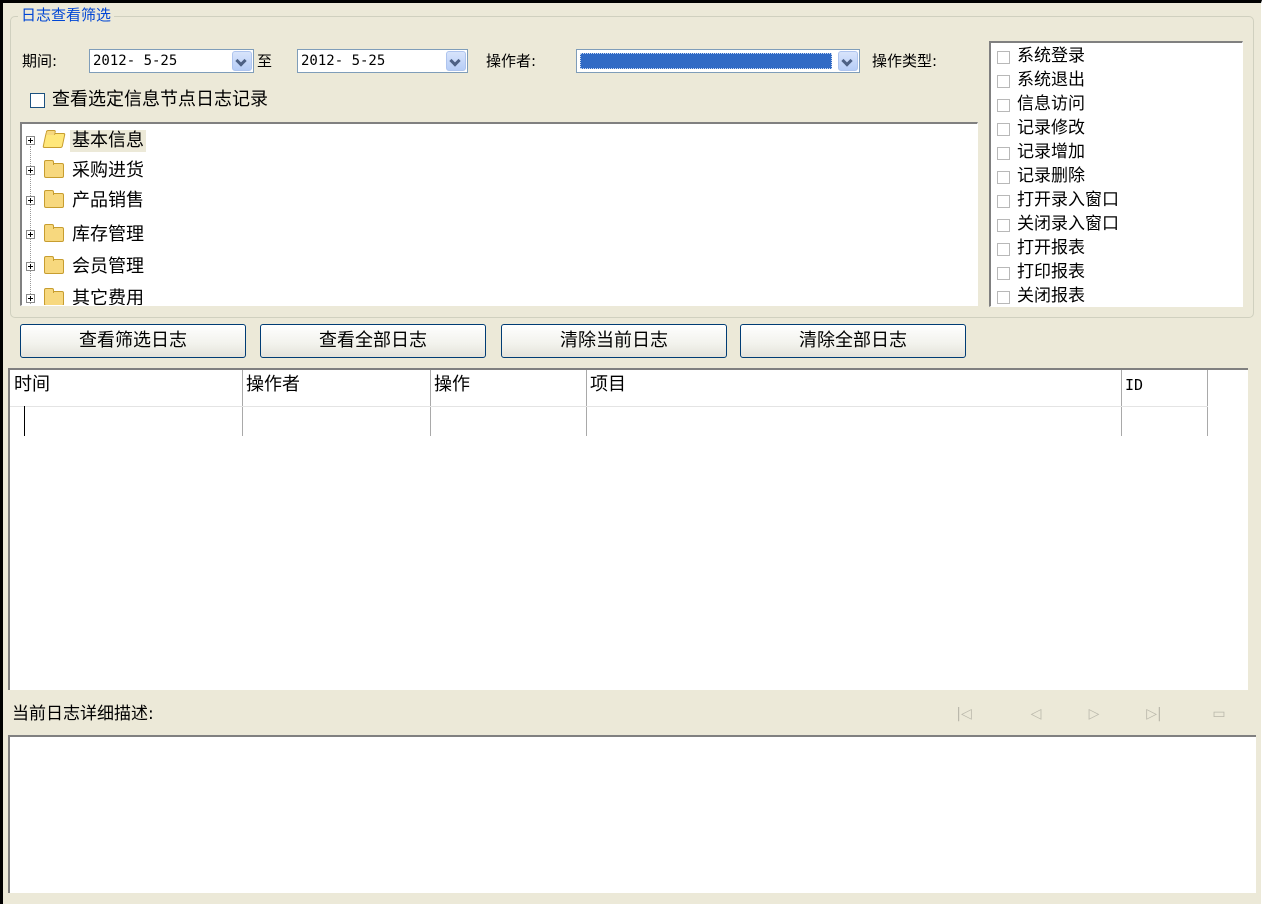  Describe the element at coordinates (172, 142) in the screenshot. I see `tree-item-basic-info: 基本信息` at that location.